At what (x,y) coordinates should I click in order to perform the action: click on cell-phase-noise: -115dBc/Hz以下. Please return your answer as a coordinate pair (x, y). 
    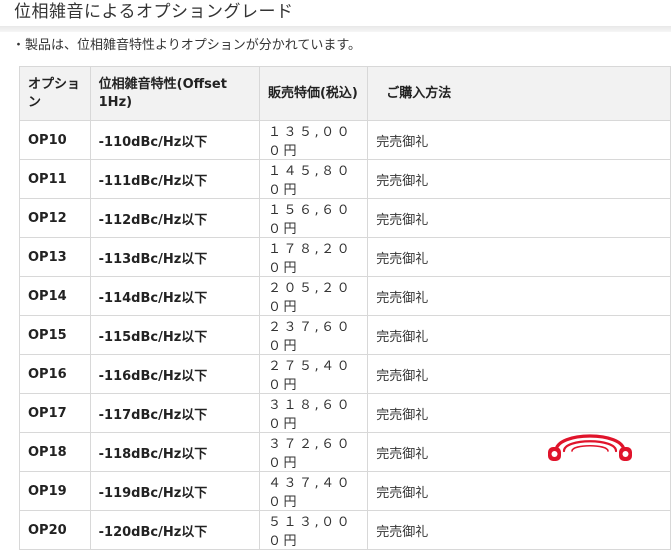
    Looking at the image, I should click on (174, 335).